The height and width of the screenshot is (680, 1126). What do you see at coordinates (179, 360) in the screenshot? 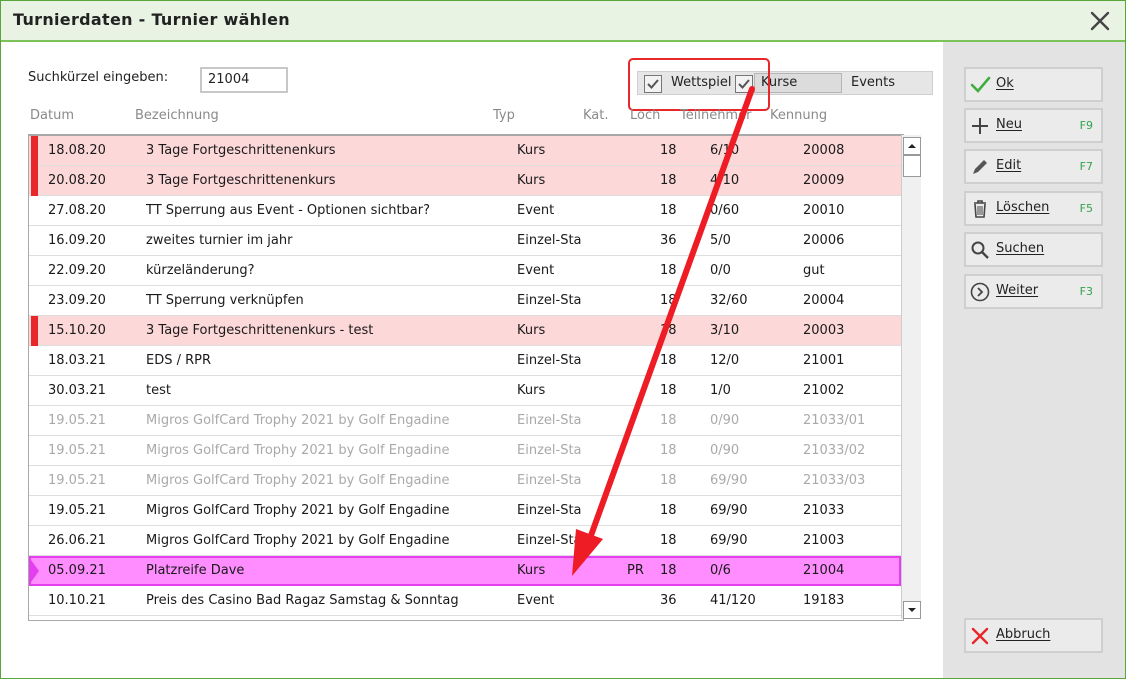
I see `cell-bezeichnung: EDS / RPR` at bounding box center [179, 360].